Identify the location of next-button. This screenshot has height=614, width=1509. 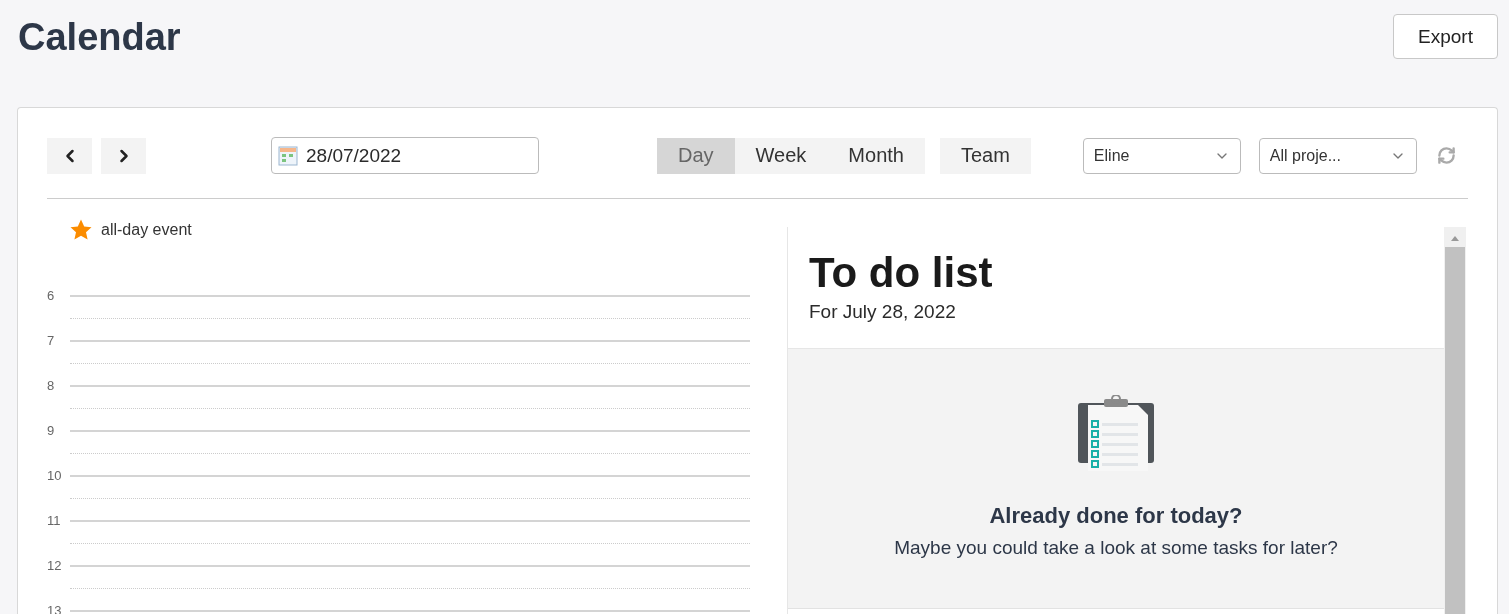
(123, 155).